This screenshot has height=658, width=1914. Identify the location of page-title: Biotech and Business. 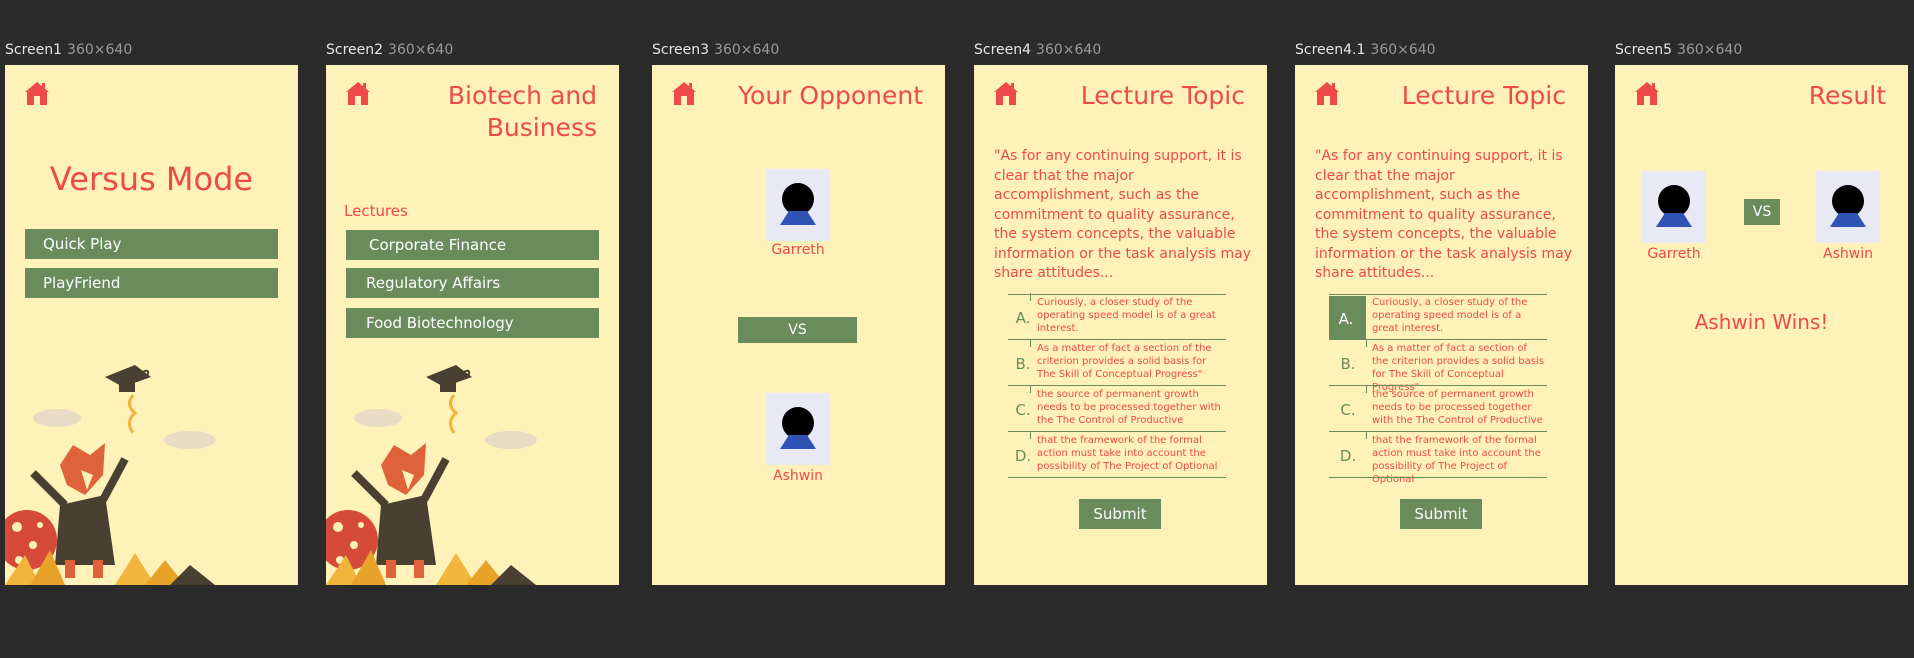
(522, 111).